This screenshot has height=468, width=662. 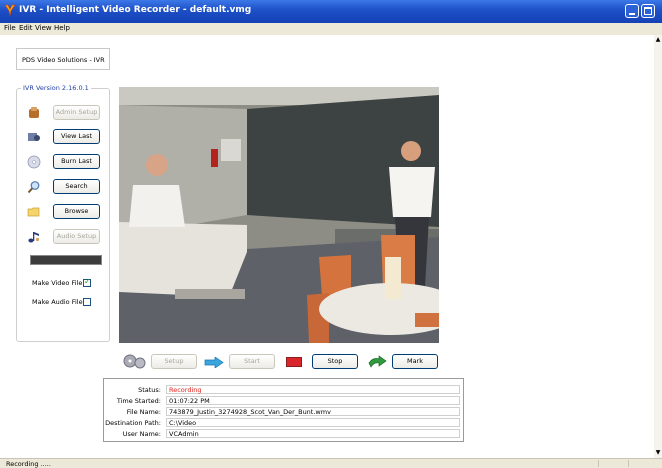 I want to click on browse-button: Browse, so click(x=76, y=211).